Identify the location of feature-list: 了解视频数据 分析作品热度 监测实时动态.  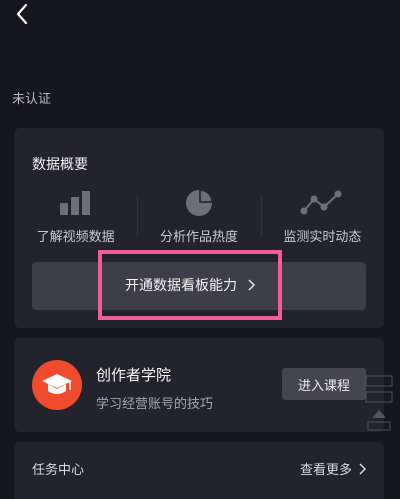
(199, 217).